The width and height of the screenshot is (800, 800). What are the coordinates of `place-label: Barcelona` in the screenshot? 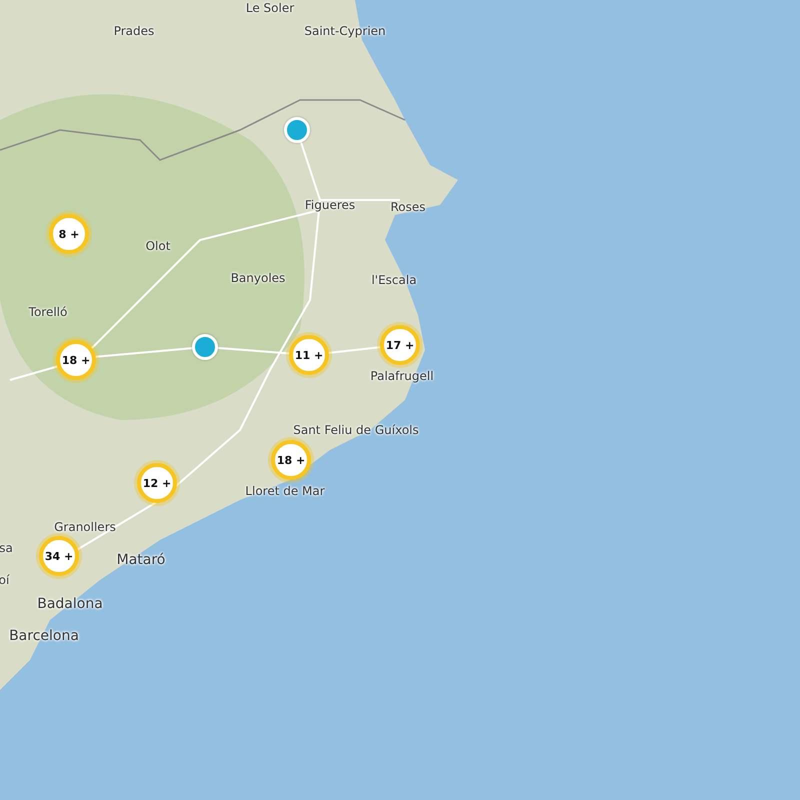 It's located at (44, 636).